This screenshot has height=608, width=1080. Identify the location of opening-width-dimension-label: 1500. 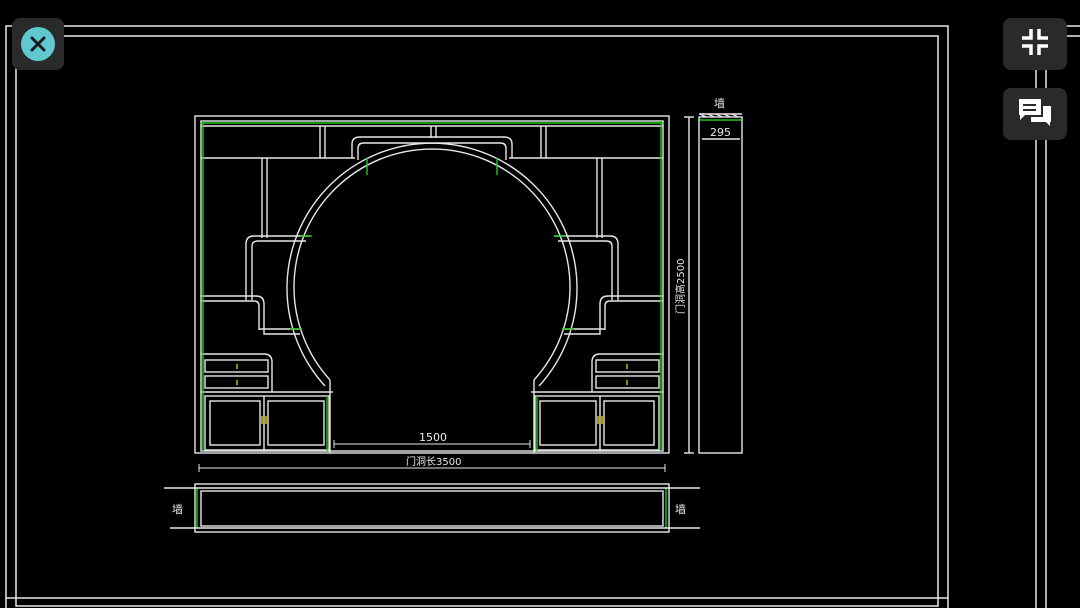
(433, 437).